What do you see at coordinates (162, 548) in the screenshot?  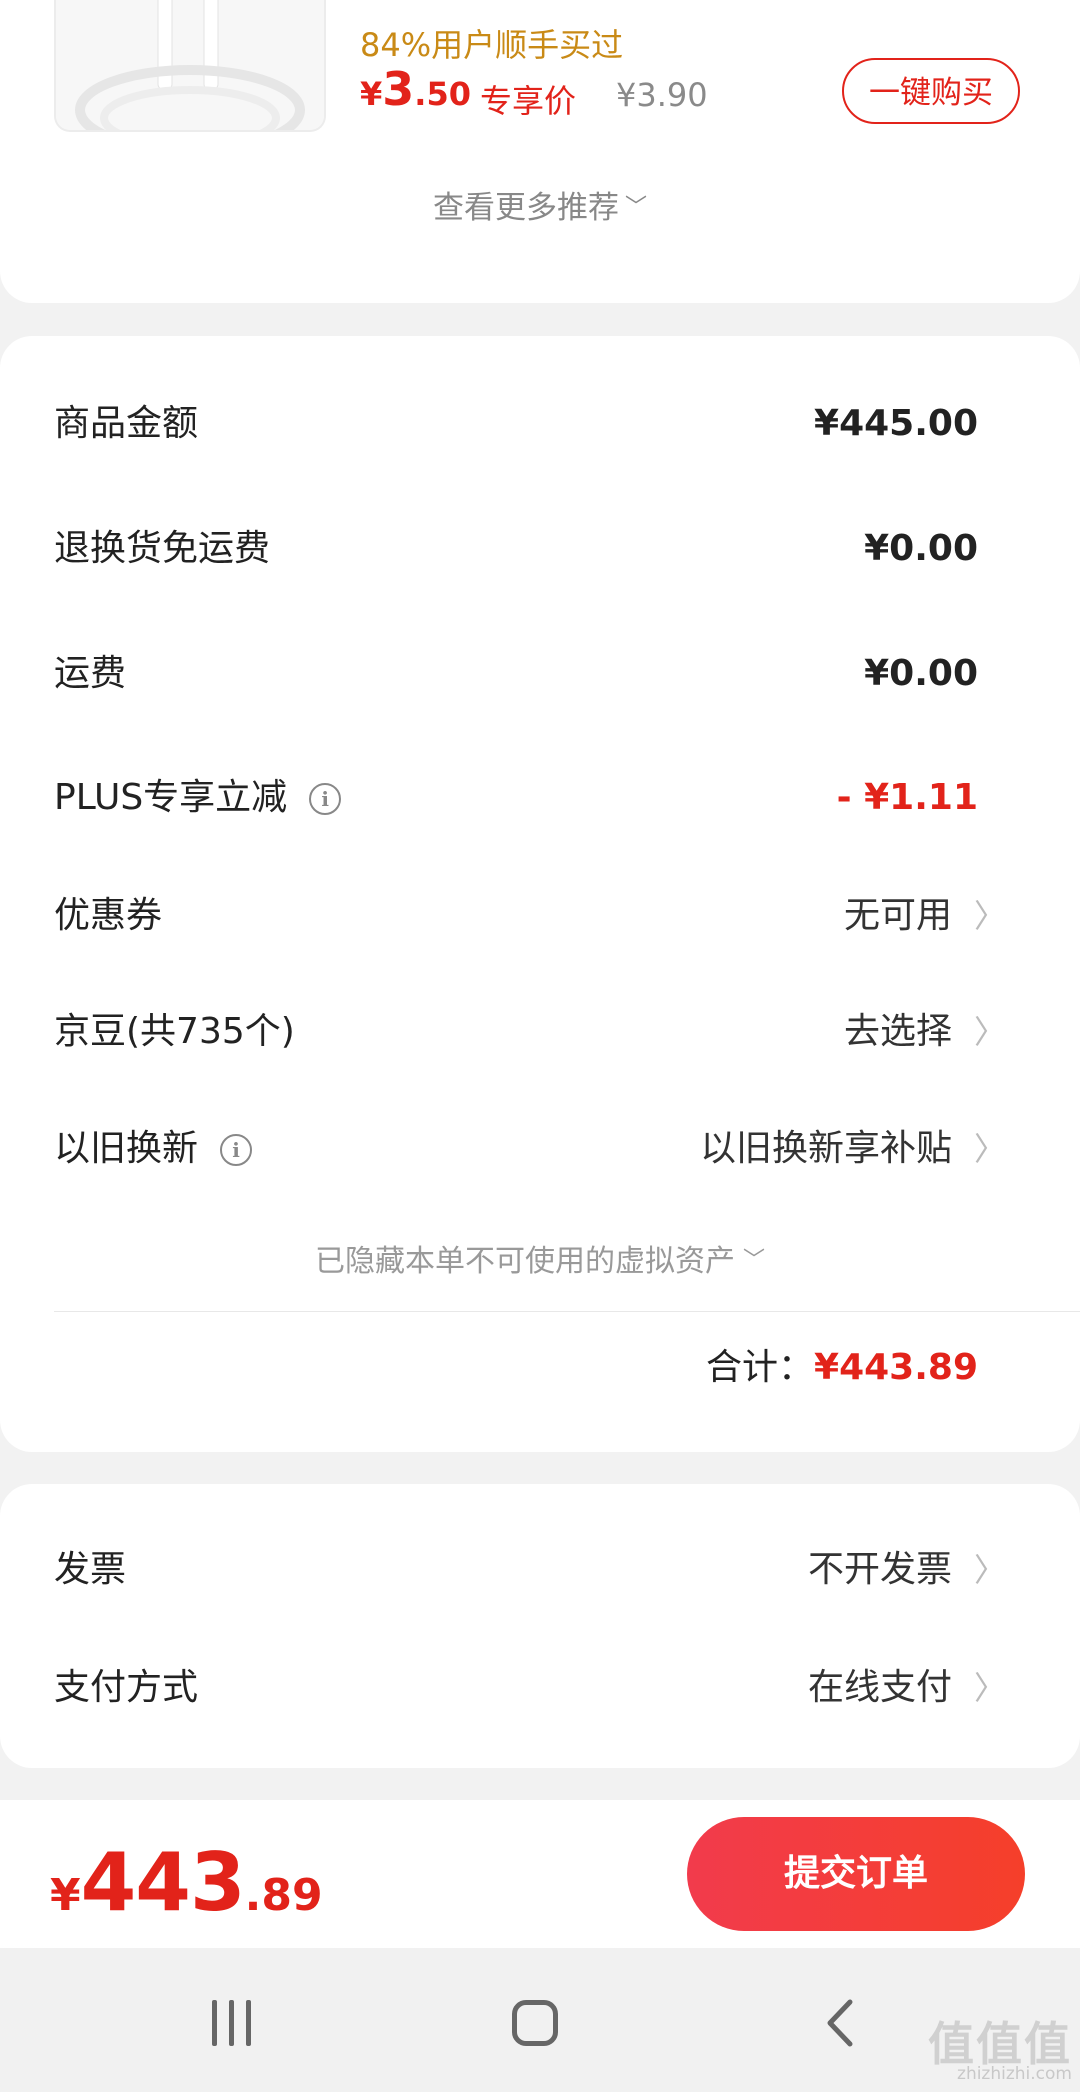 I see `return-shipping-label: 退换货免运费` at bounding box center [162, 548].